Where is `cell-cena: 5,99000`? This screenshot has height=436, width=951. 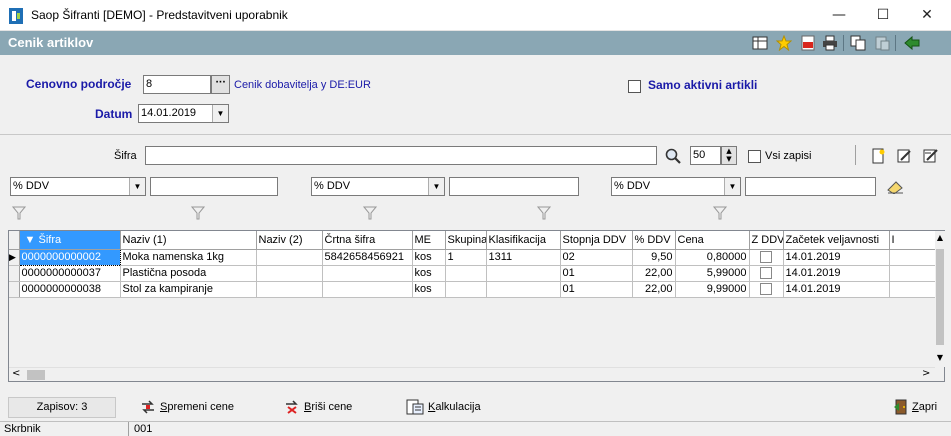 cell-cena: 5,99000 is located at coordinates (712, 273).